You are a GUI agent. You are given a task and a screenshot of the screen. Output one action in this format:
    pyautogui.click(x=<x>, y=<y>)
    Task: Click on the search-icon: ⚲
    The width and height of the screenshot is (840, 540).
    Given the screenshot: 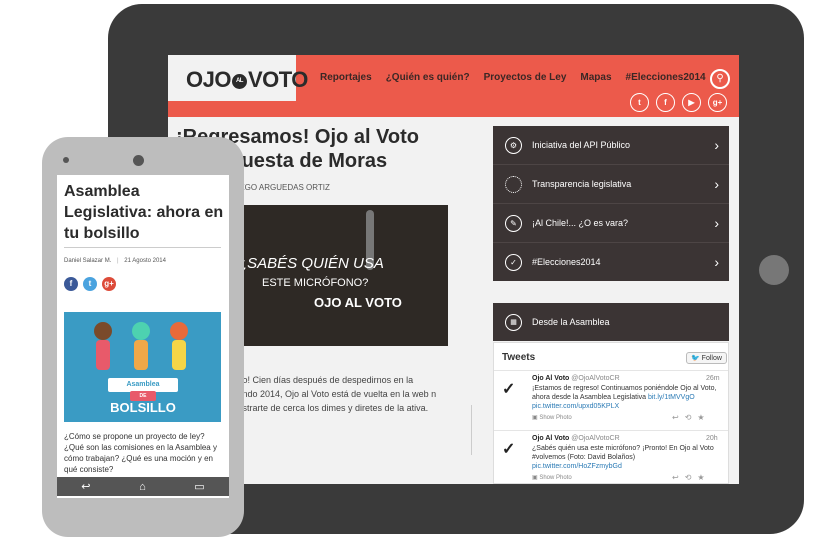 What is the action you would take?
    pyautogui.click(x=720, y=79)
    